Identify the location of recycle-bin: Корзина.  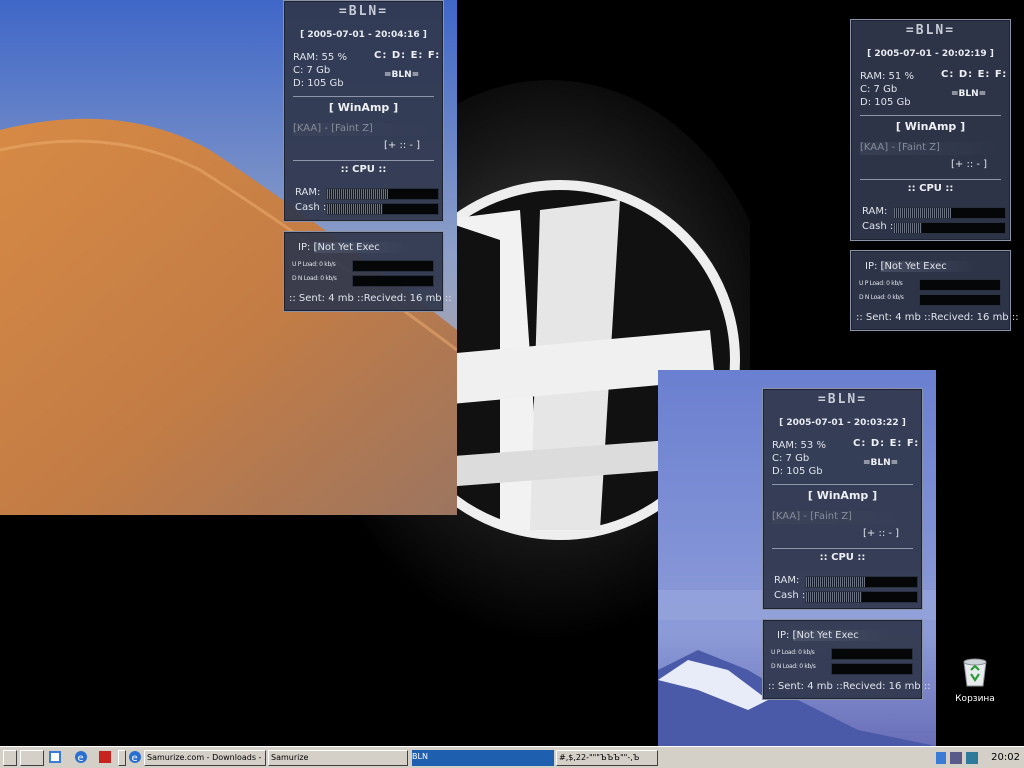
(975, 680).